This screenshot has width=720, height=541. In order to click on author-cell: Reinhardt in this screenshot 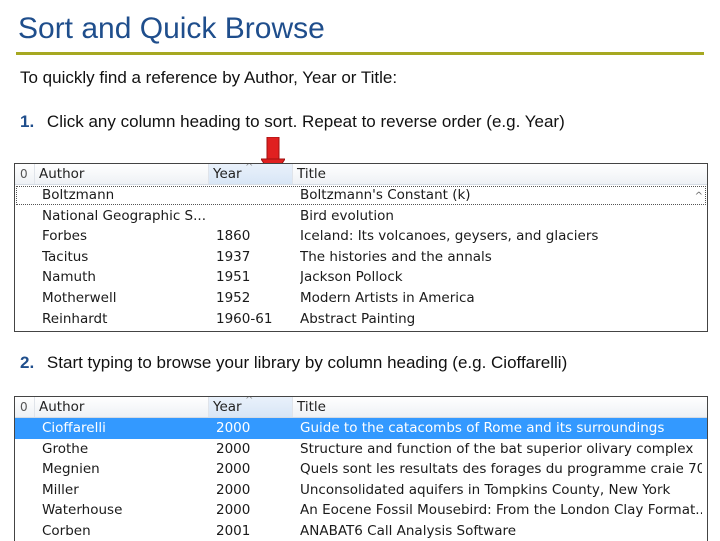, I will do `click(75, 318)`.